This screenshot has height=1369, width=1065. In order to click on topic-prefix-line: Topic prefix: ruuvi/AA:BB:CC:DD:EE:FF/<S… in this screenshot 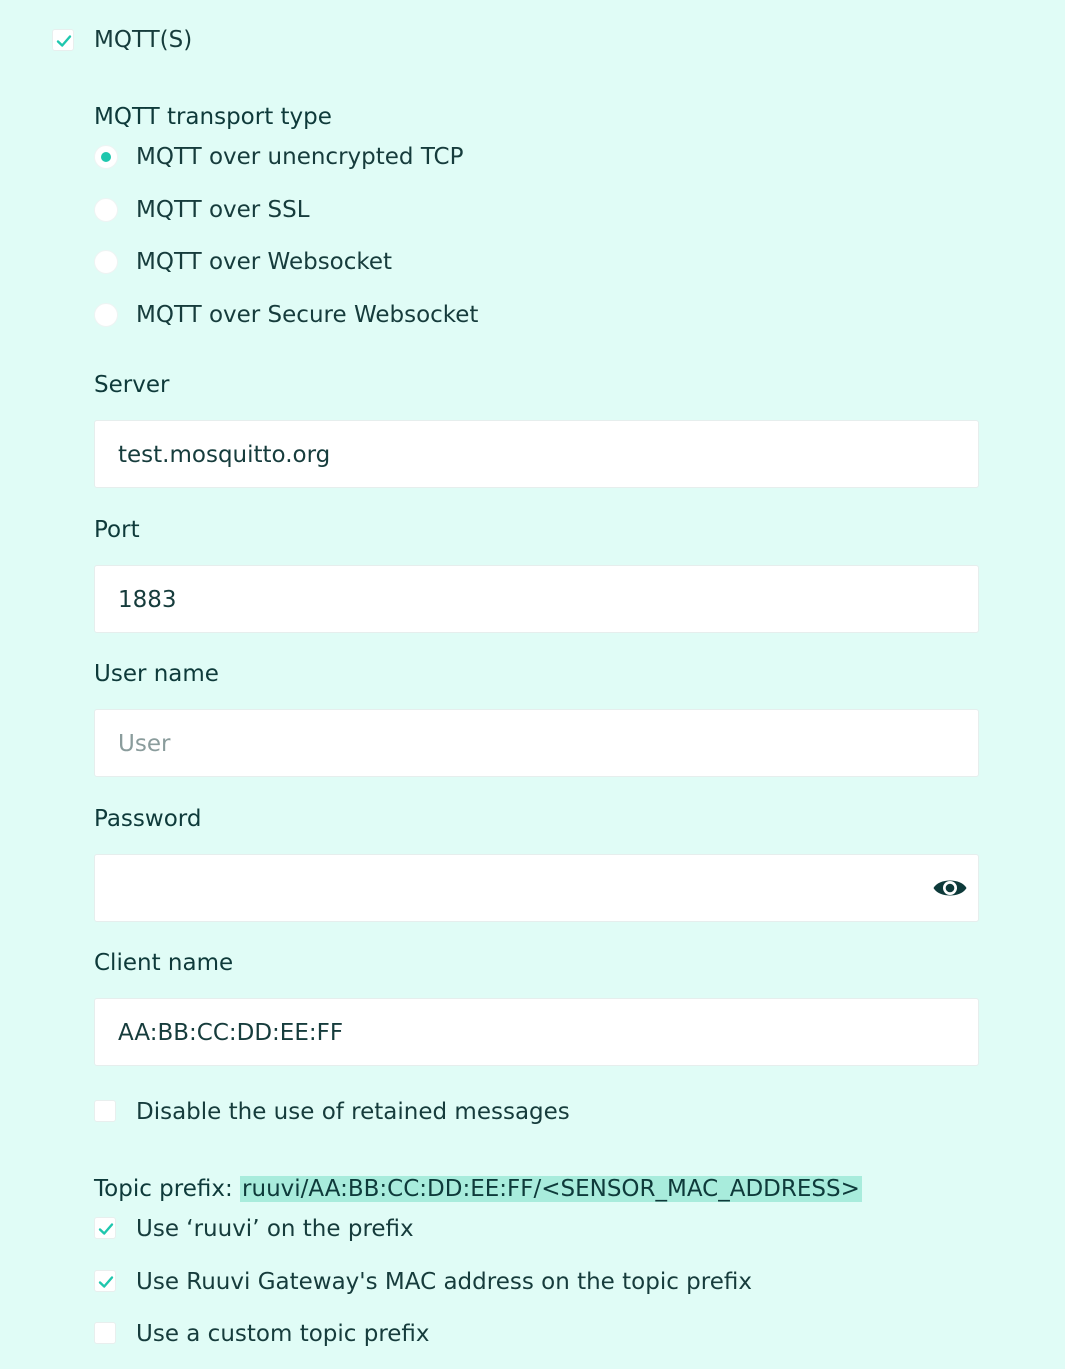, I will do `click(478, 1189)`.